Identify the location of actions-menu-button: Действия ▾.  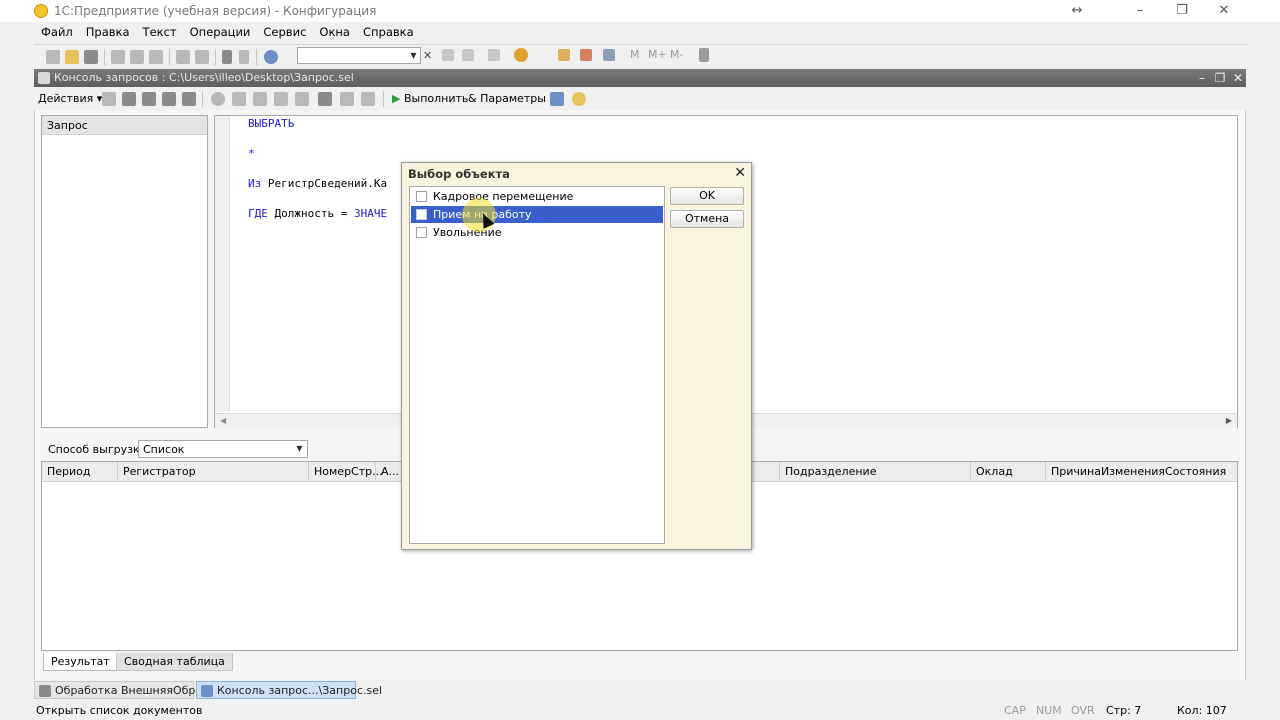
(70, 98).